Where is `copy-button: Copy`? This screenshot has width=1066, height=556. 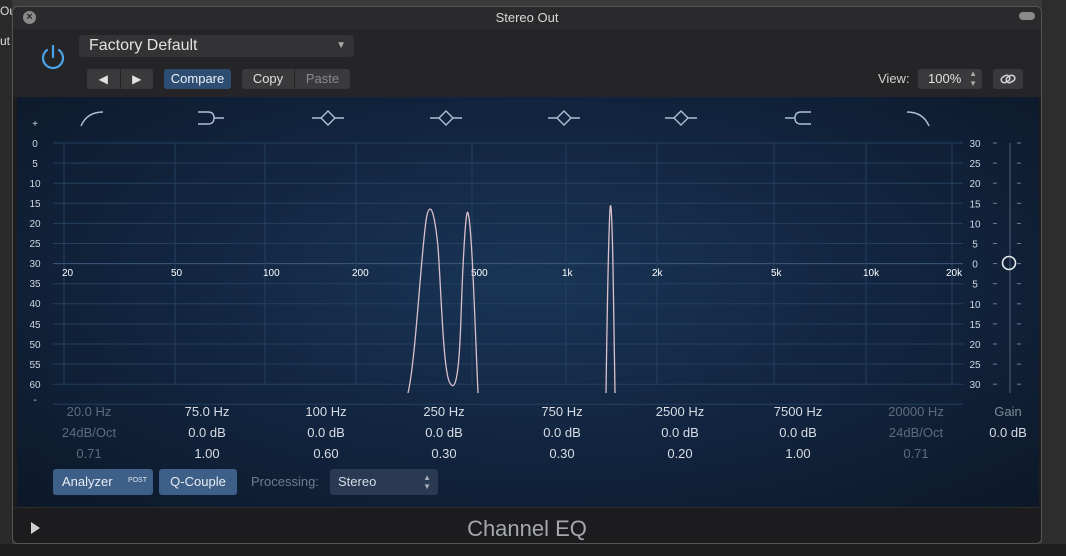
copy-button: Copy is located at coordinates (268, 79).